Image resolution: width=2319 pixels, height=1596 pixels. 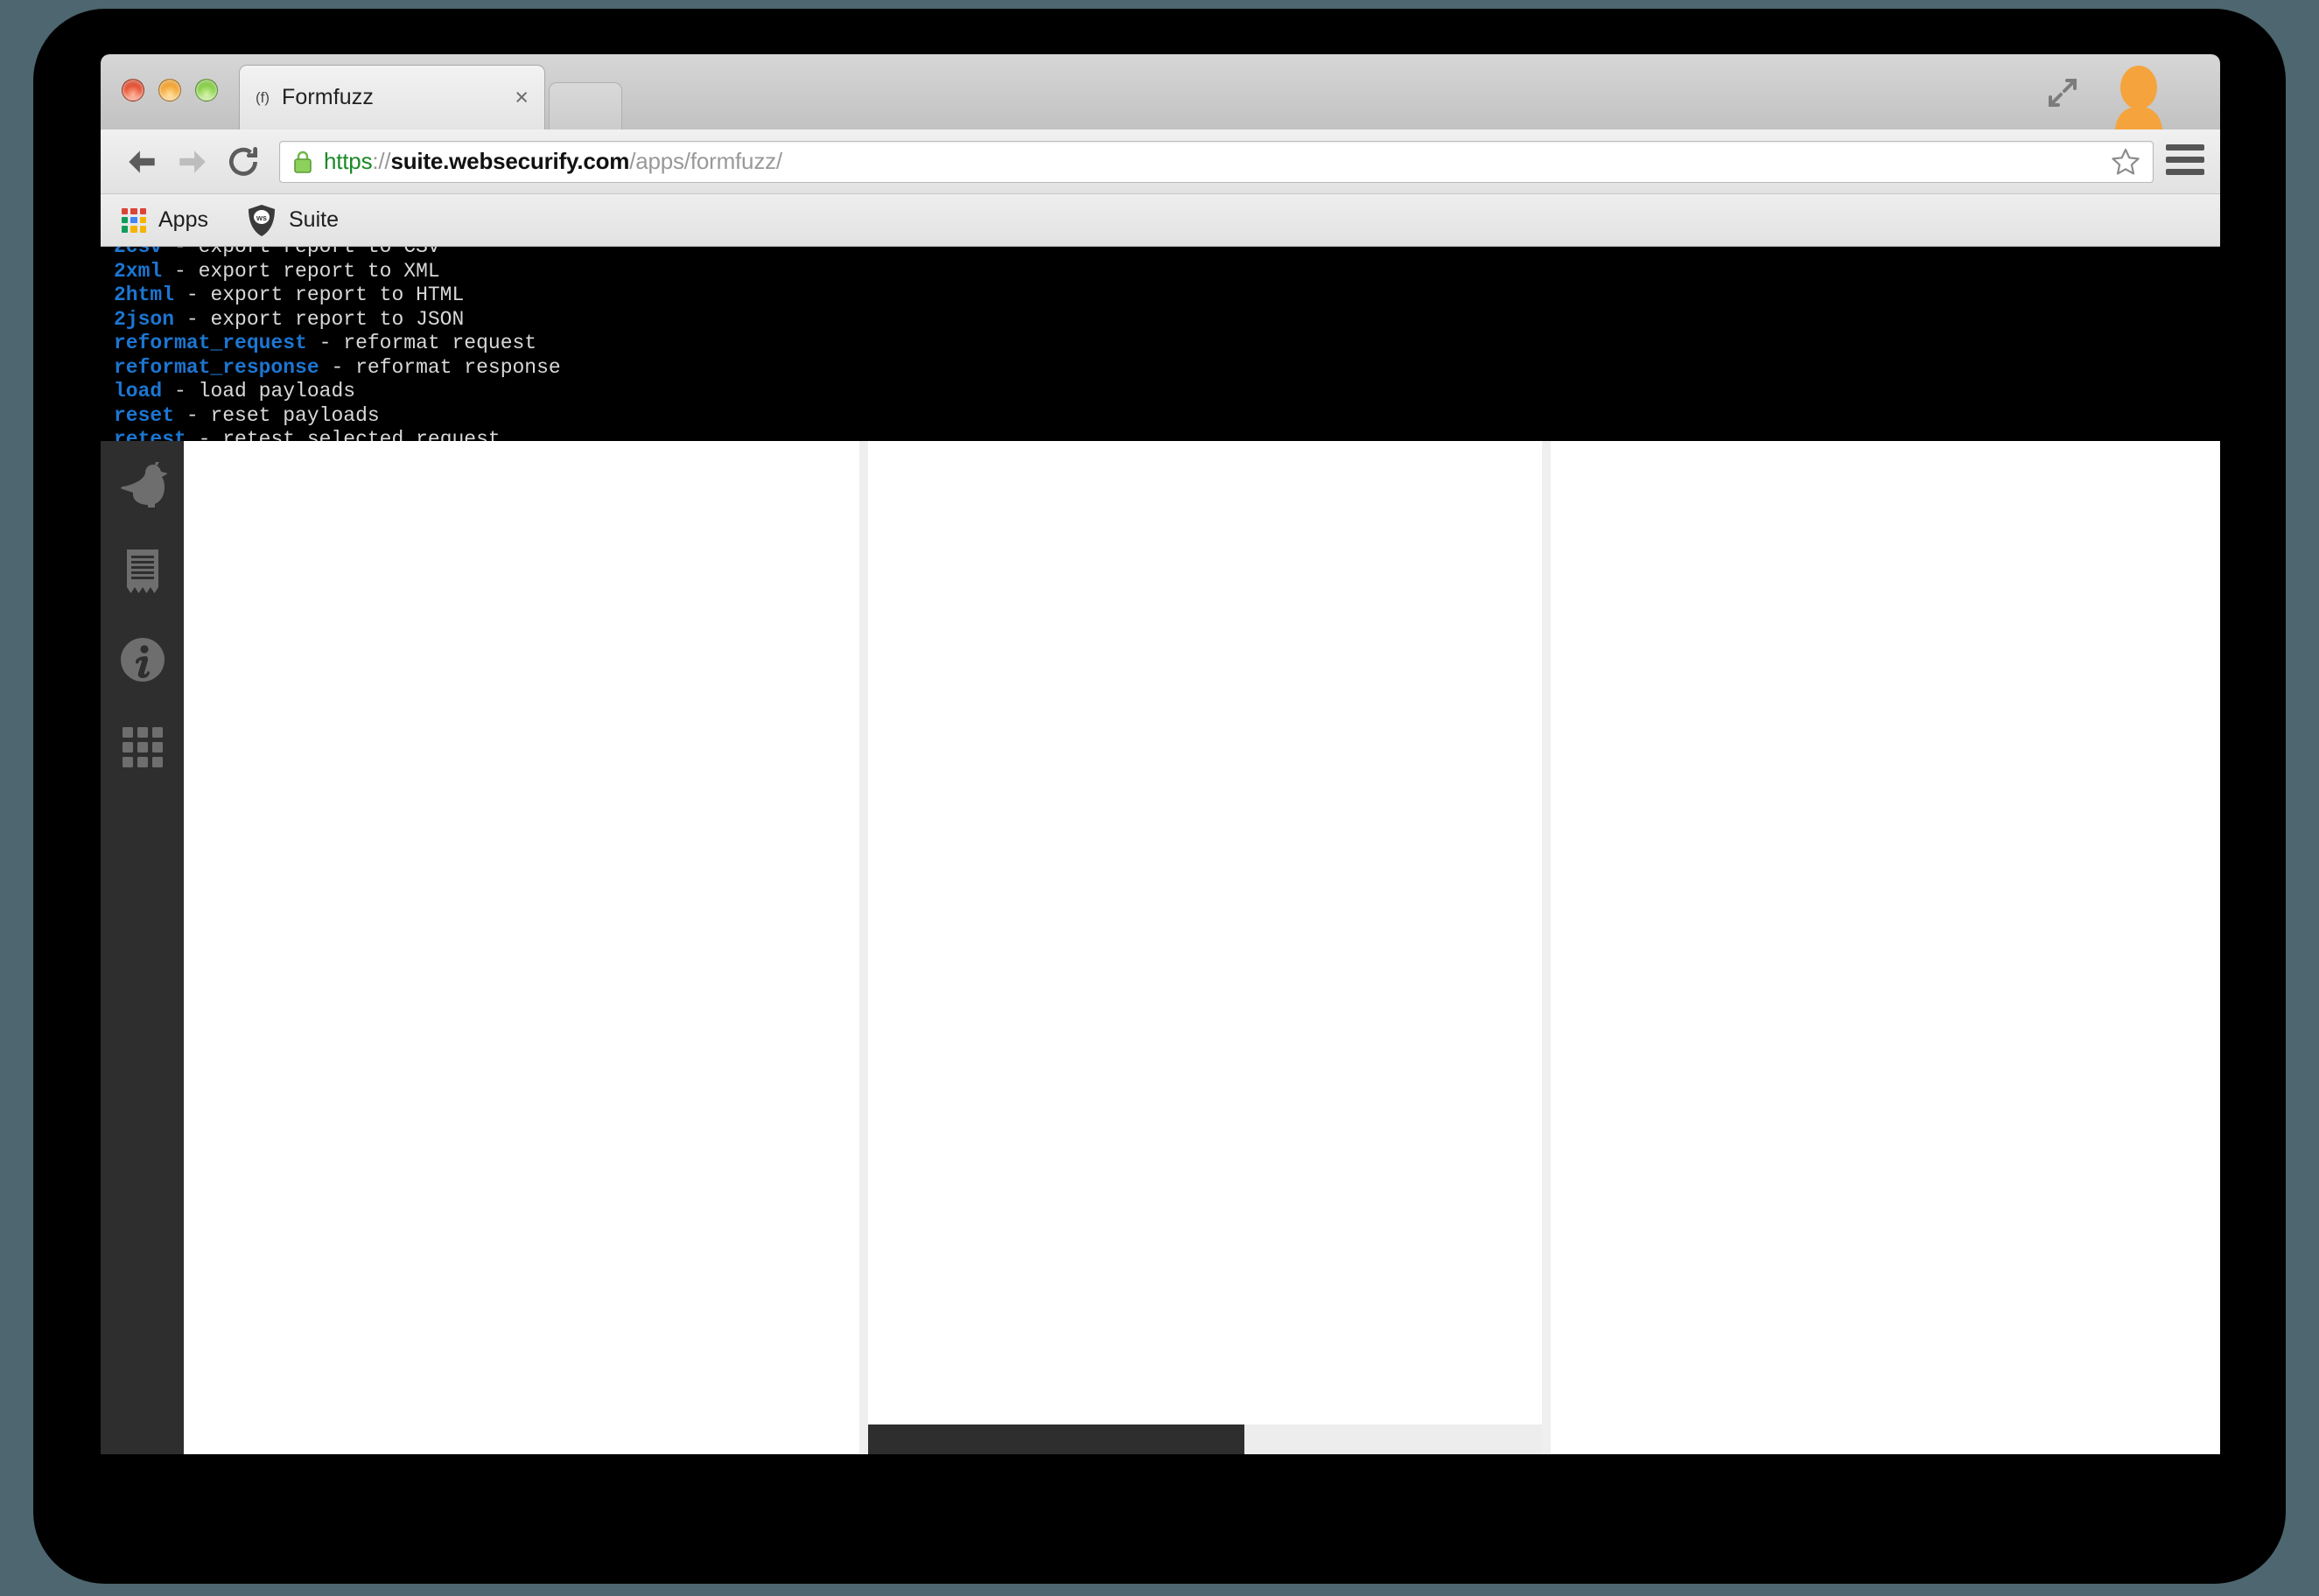 I want to click on pigeon-bird-icon, so click(x=142, y=485).